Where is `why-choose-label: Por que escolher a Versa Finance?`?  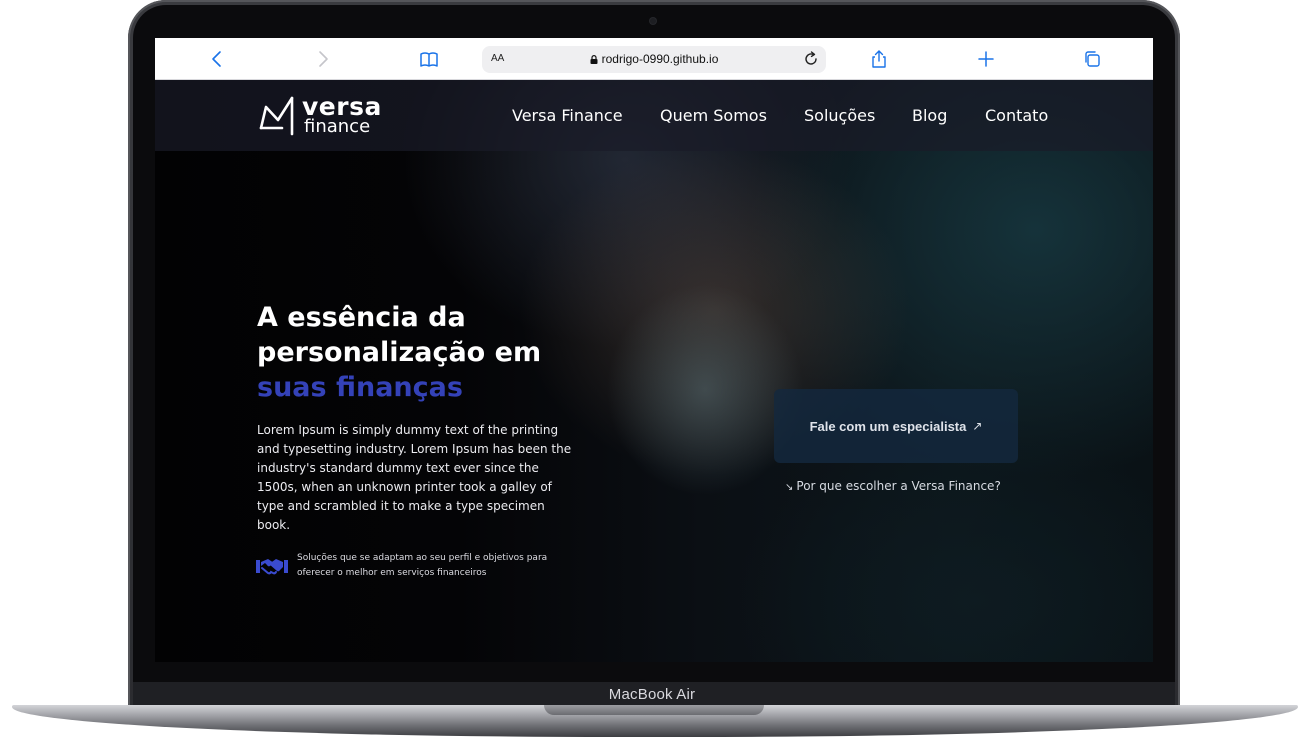 why-choose-label: Por que escolher a Versa Finance? is located at coordinates (898, 486).